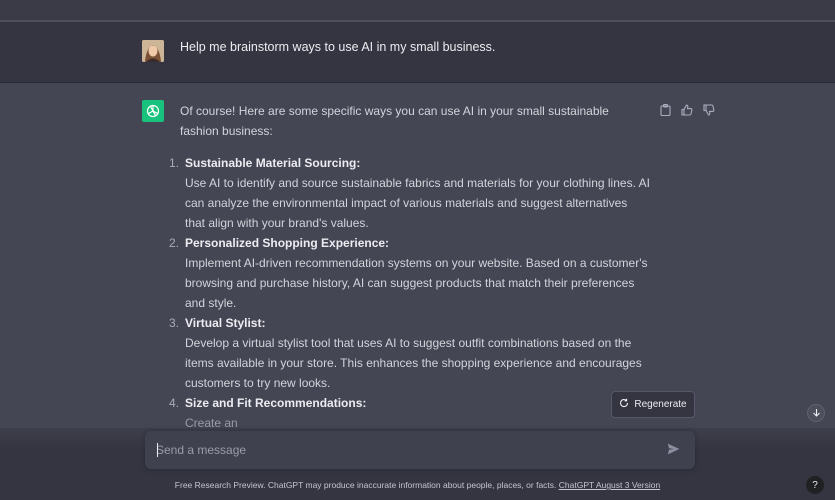 The width and height of the screenshot is (835, 500). Describe the element at coordinates (157, 450) in the screenshot. I see `text-caret` at that location.